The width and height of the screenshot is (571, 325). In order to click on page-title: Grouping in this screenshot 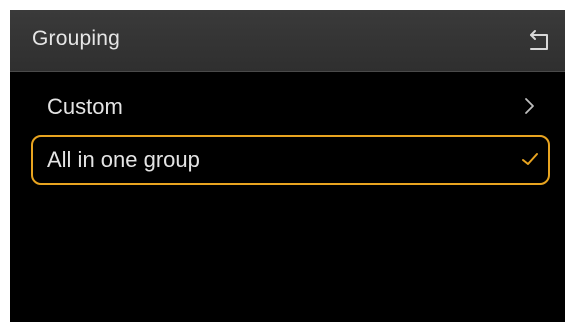, I will do `click(76, 38)`.